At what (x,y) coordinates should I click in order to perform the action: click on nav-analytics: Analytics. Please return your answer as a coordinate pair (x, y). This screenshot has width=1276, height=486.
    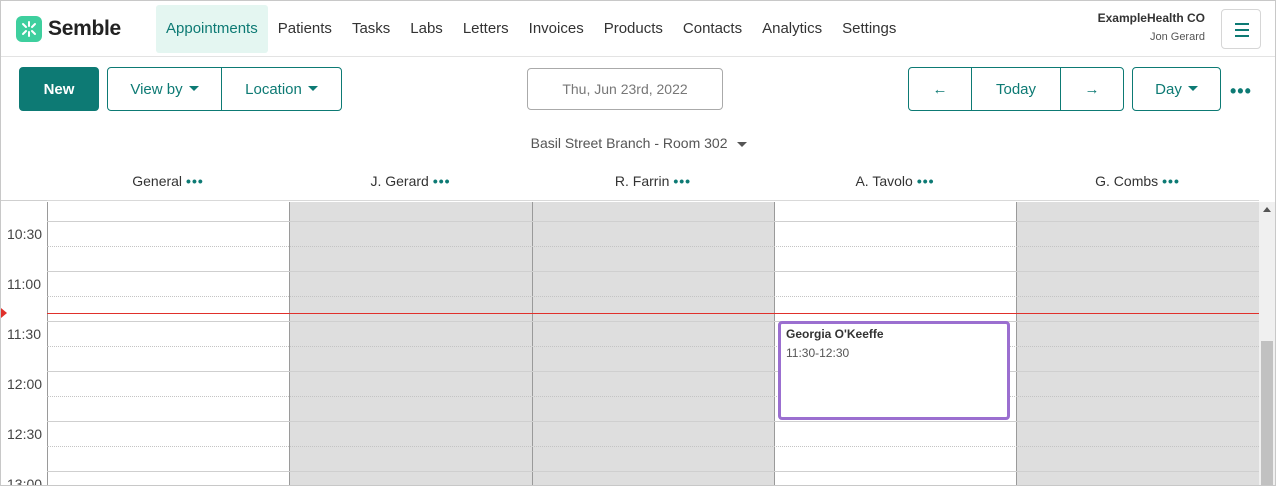
    Looking at the image, I should click on (792, 29).